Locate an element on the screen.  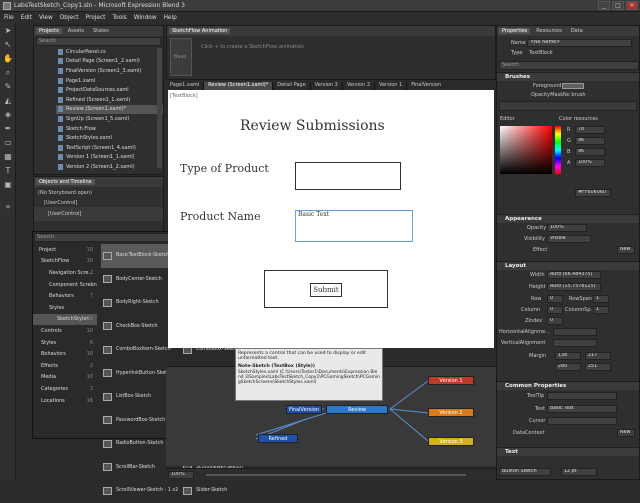
flow-node-version2: Version 2 is located at coordinates (451, 412).